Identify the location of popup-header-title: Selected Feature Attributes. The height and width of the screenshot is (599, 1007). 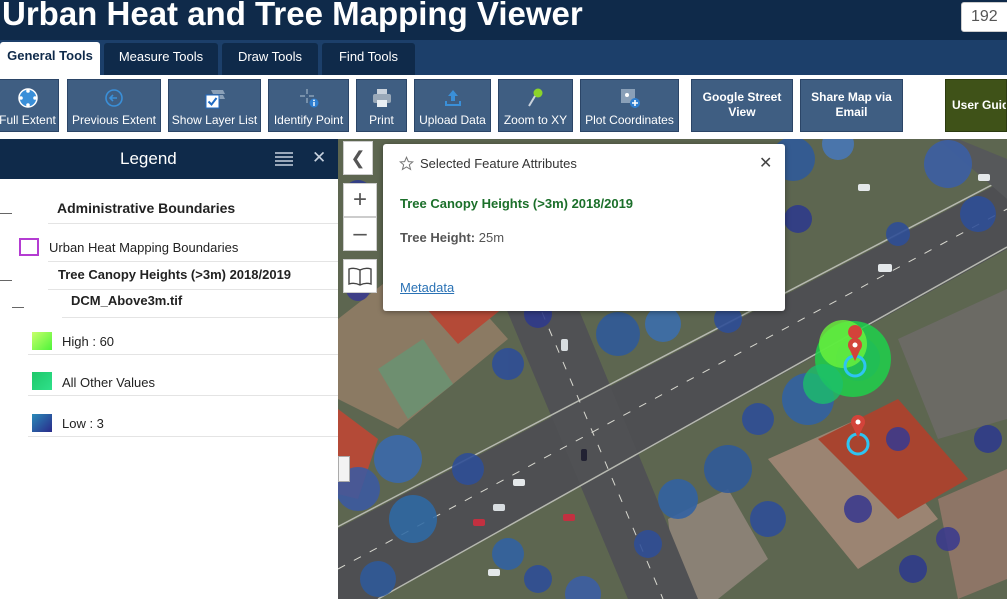
(498, 163).